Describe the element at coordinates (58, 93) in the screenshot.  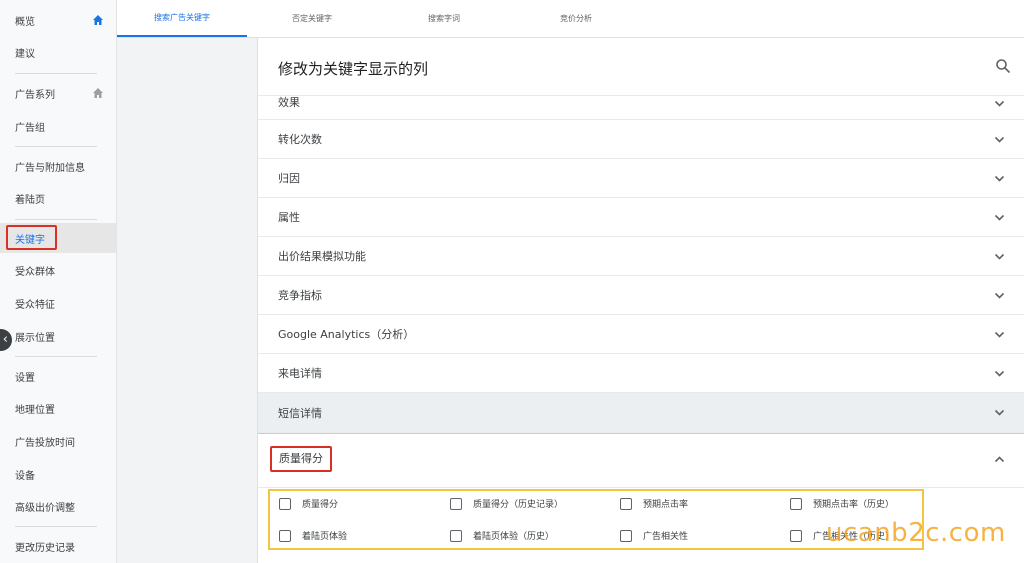
I see `sidebar-item-campaigns: 广告系列` at that location.